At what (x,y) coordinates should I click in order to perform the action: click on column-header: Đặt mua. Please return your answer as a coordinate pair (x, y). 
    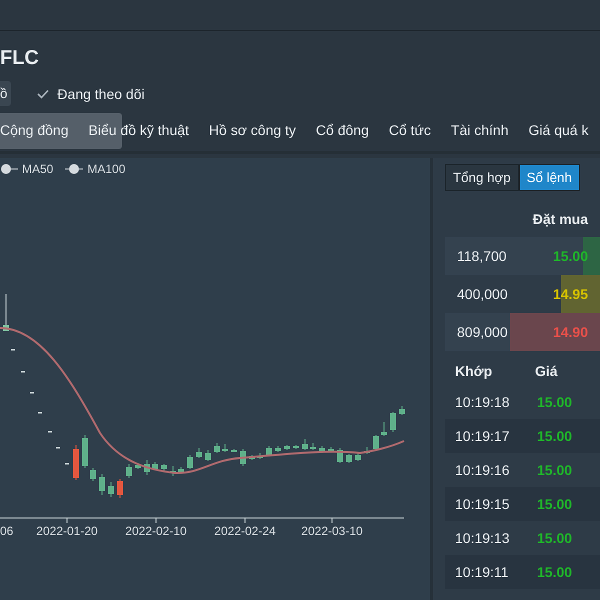
    Looking at the image, I should click on (561, 219).